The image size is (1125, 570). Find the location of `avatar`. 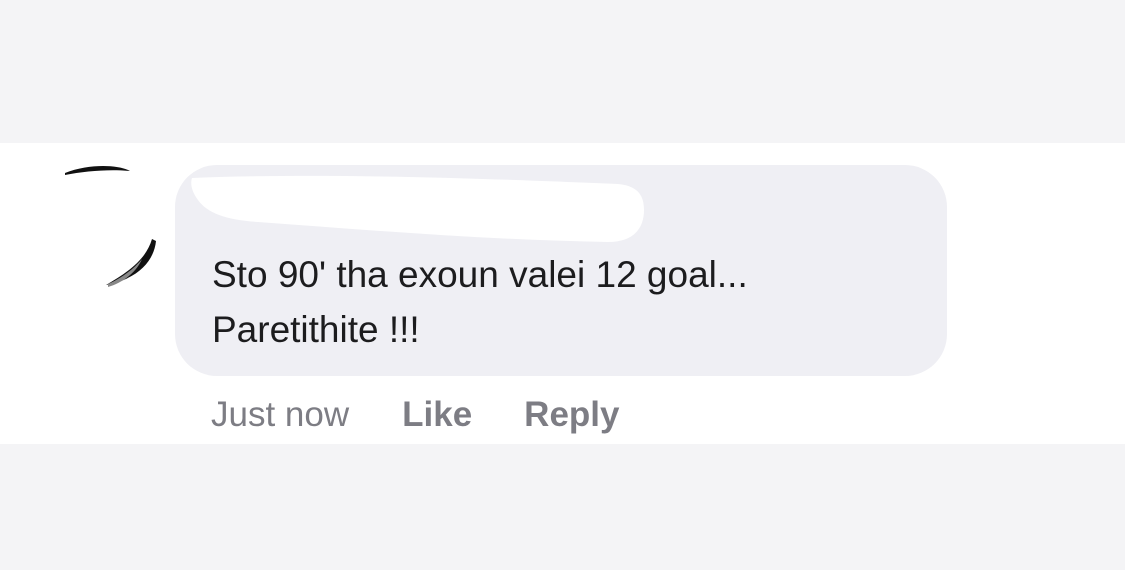

avatar is located at coordinates (115, 228).